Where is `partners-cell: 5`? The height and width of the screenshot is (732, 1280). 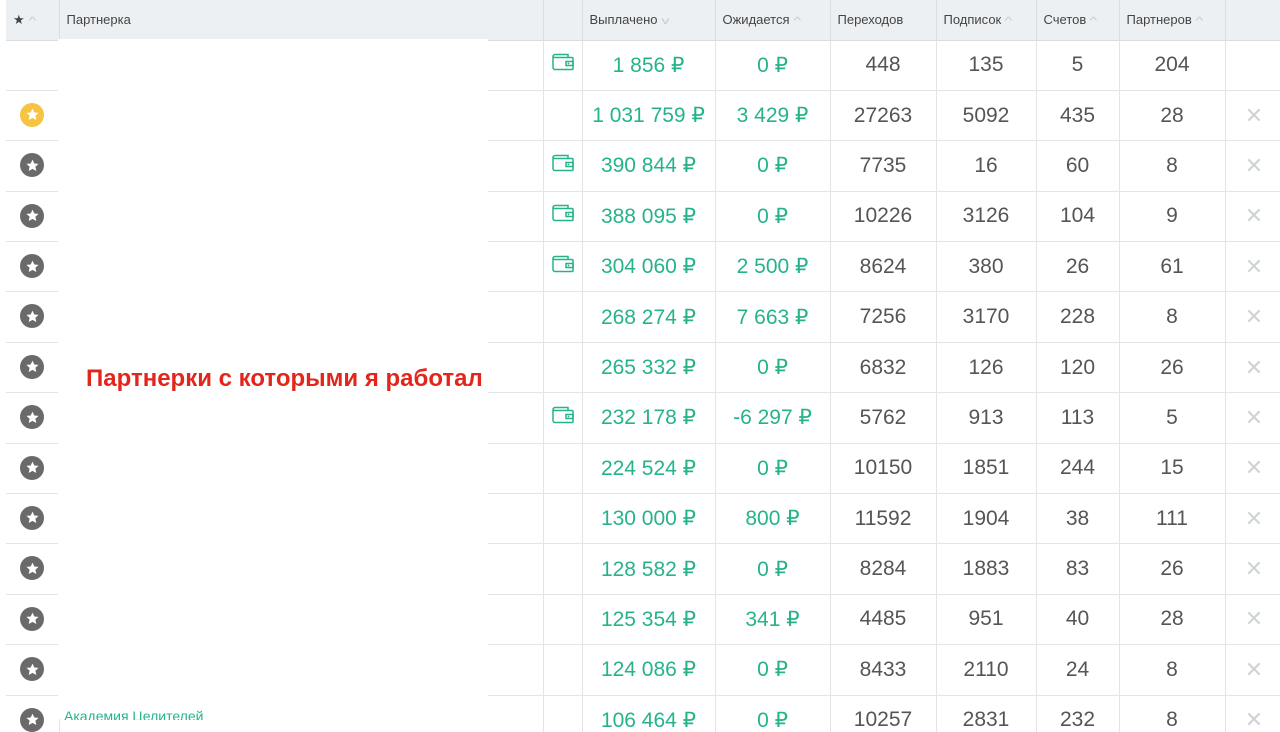
partners-cell: 5 is located at coordinates (1172, 418).